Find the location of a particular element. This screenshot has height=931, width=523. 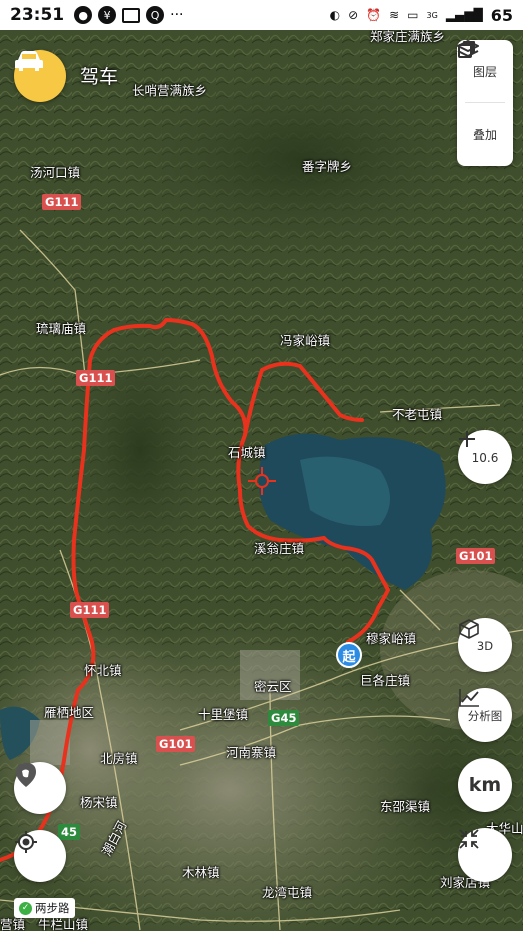

status-time: 23:51 is located at coordinates (37, 15).